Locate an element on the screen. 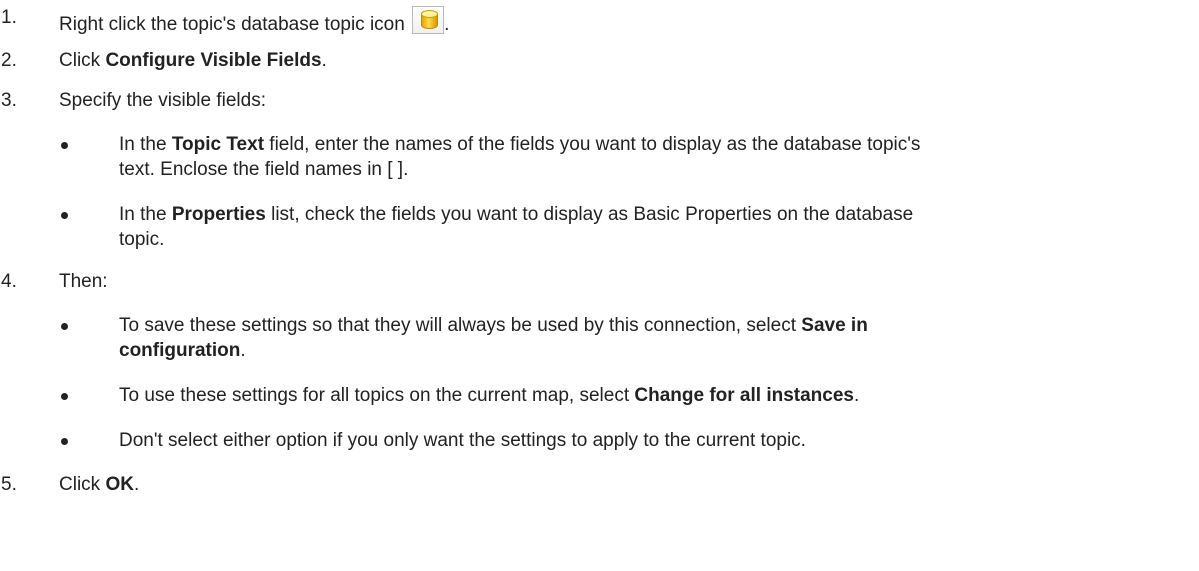 Image resolution: width=1199 pixels, height=571 pixels. ui-term: Save in is located at coordinates (834, 325).